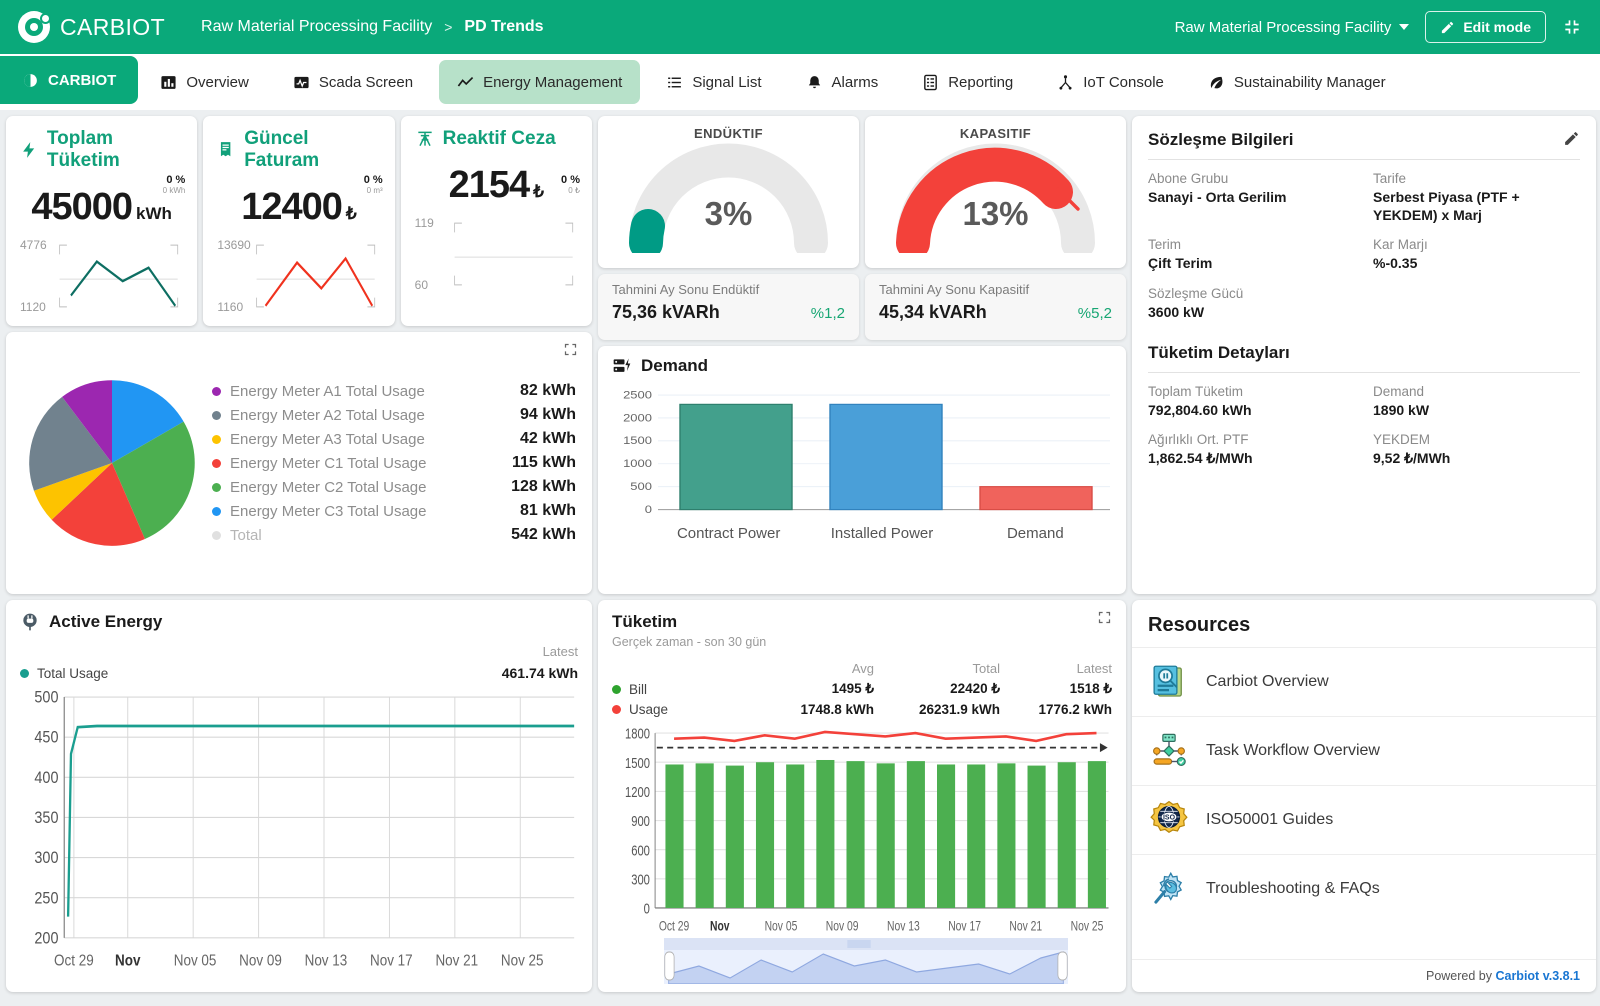 The image size is (1600, 1006). What do you see at coordinates (394, 391) in the screenshot?
I see `legend-item: Energy Meter A1 Total Usage 82 kWh` at bounding box center [394, 391].